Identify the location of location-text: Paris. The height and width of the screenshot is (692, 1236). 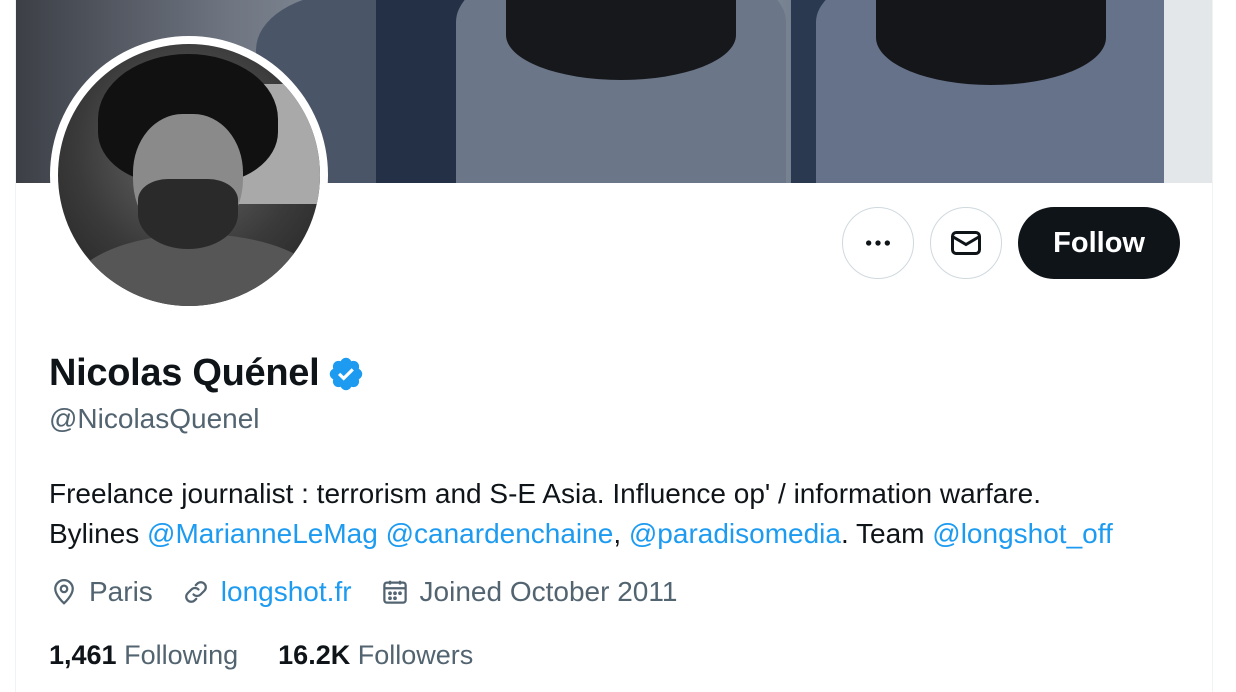
(121, 591).